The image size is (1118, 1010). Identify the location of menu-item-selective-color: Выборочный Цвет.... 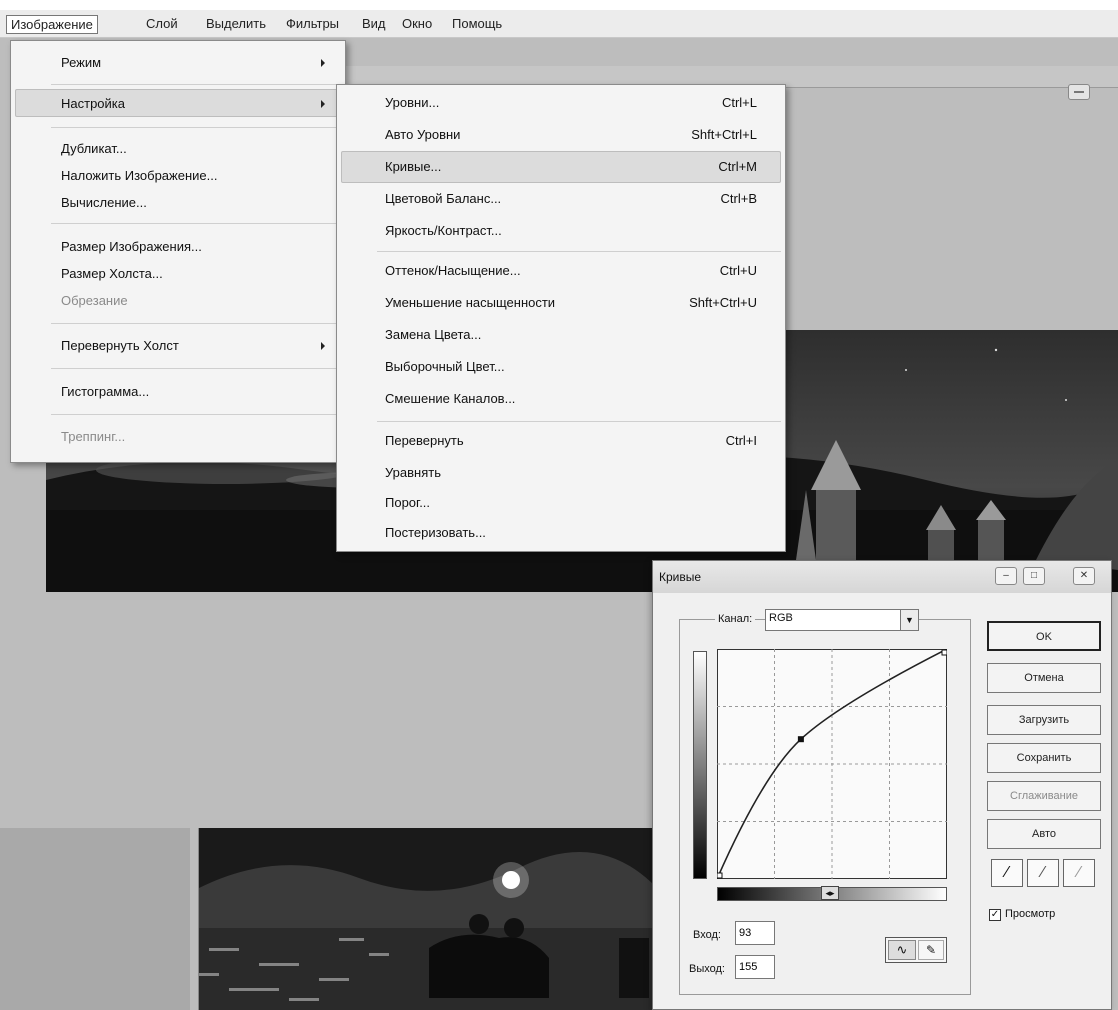
(445, 366).